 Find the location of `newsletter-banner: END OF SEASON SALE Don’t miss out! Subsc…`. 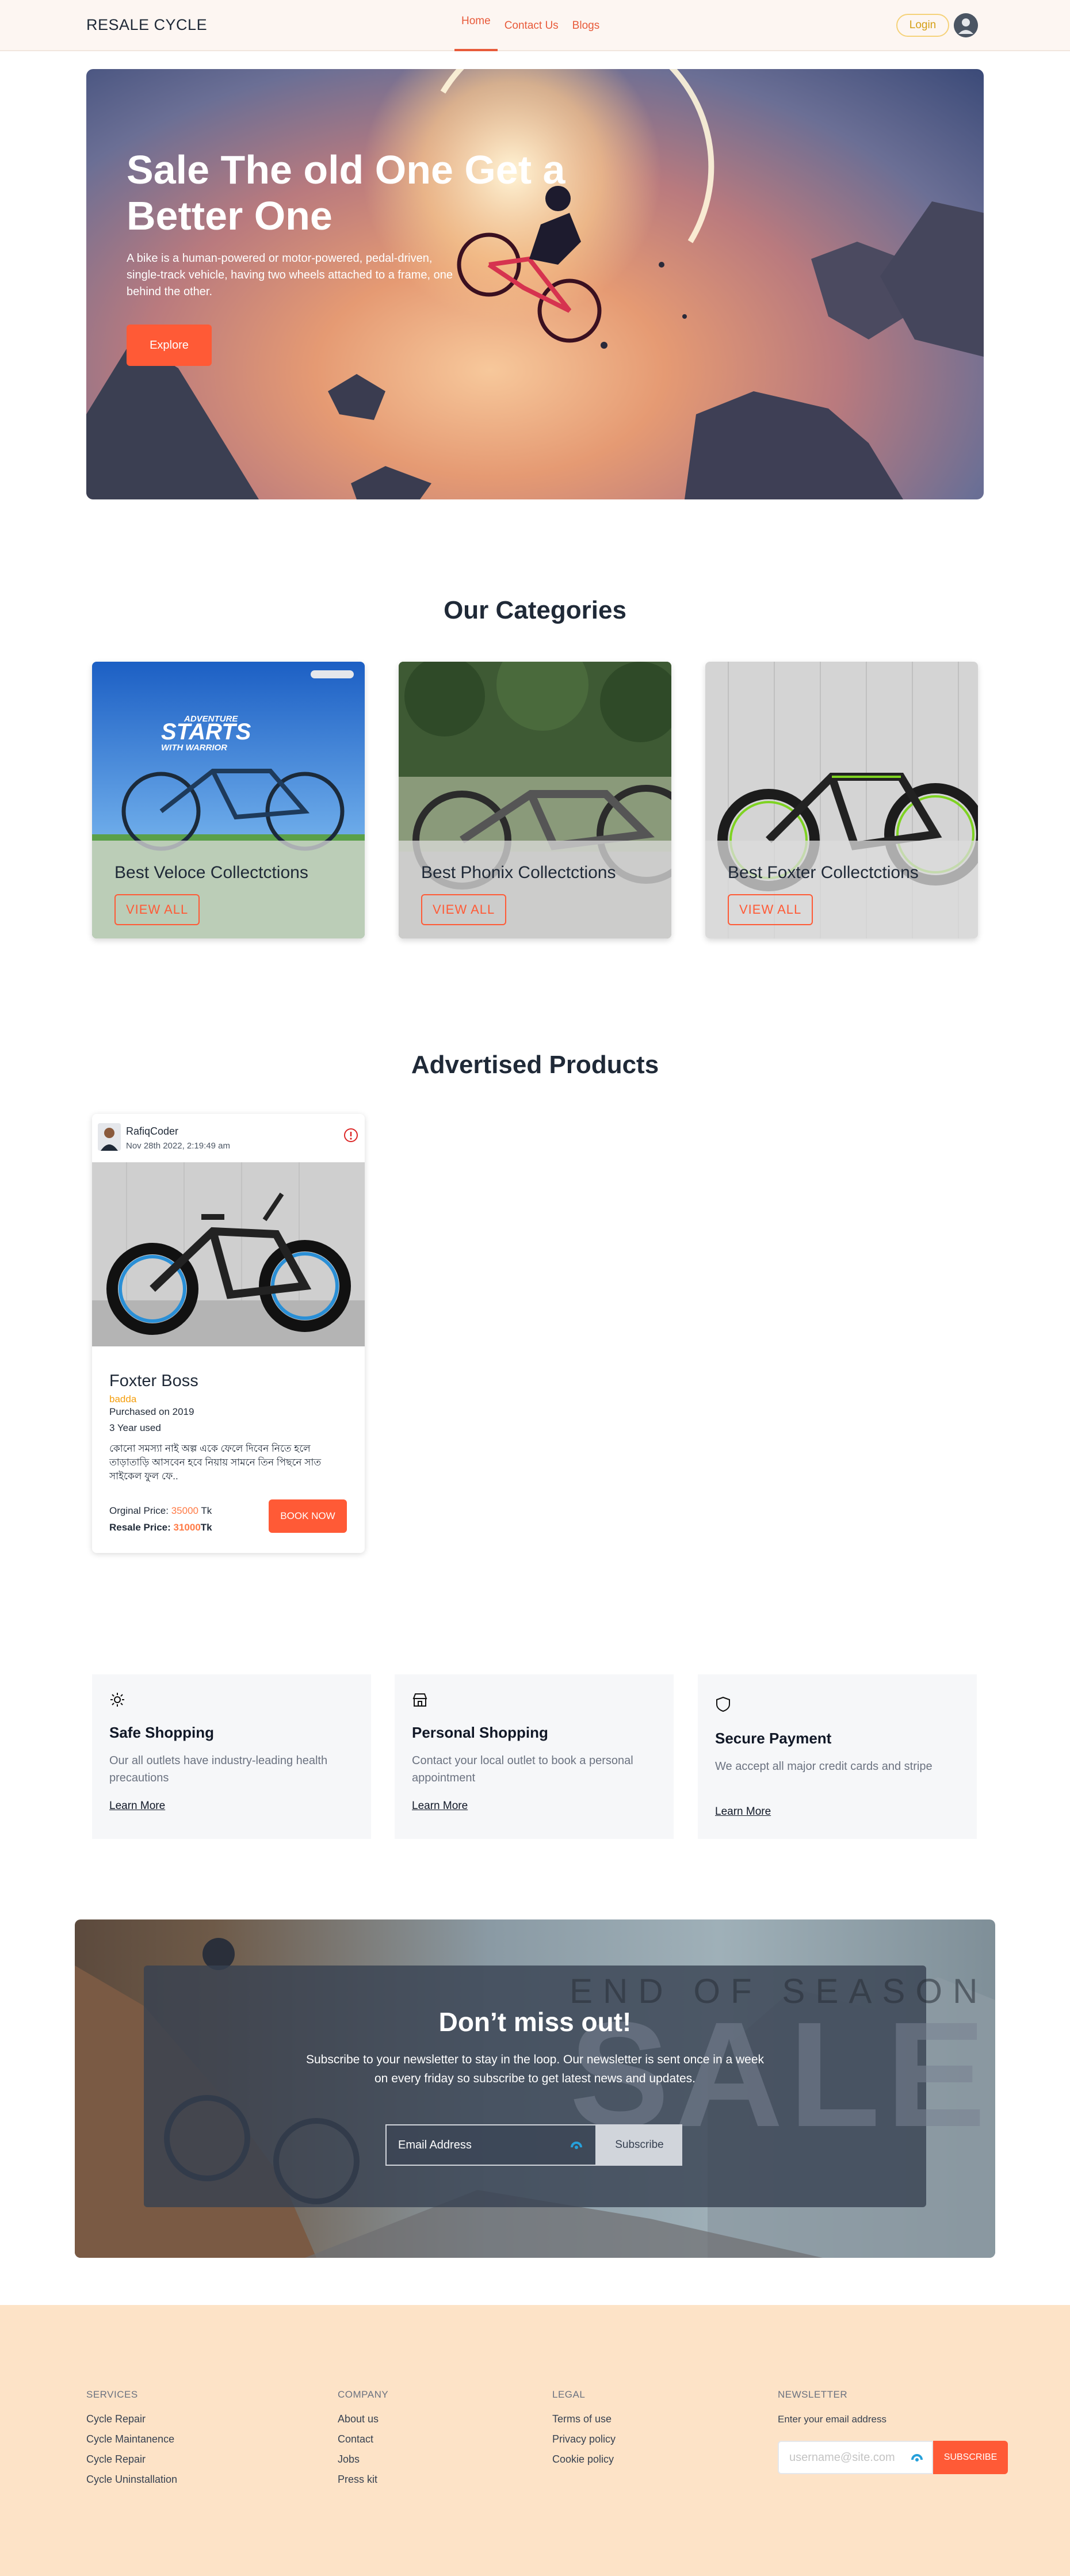

newsletter-banner: END OF SEASON SALE Don’t miss out! Subsc… is located at coordinates (535, 2088).